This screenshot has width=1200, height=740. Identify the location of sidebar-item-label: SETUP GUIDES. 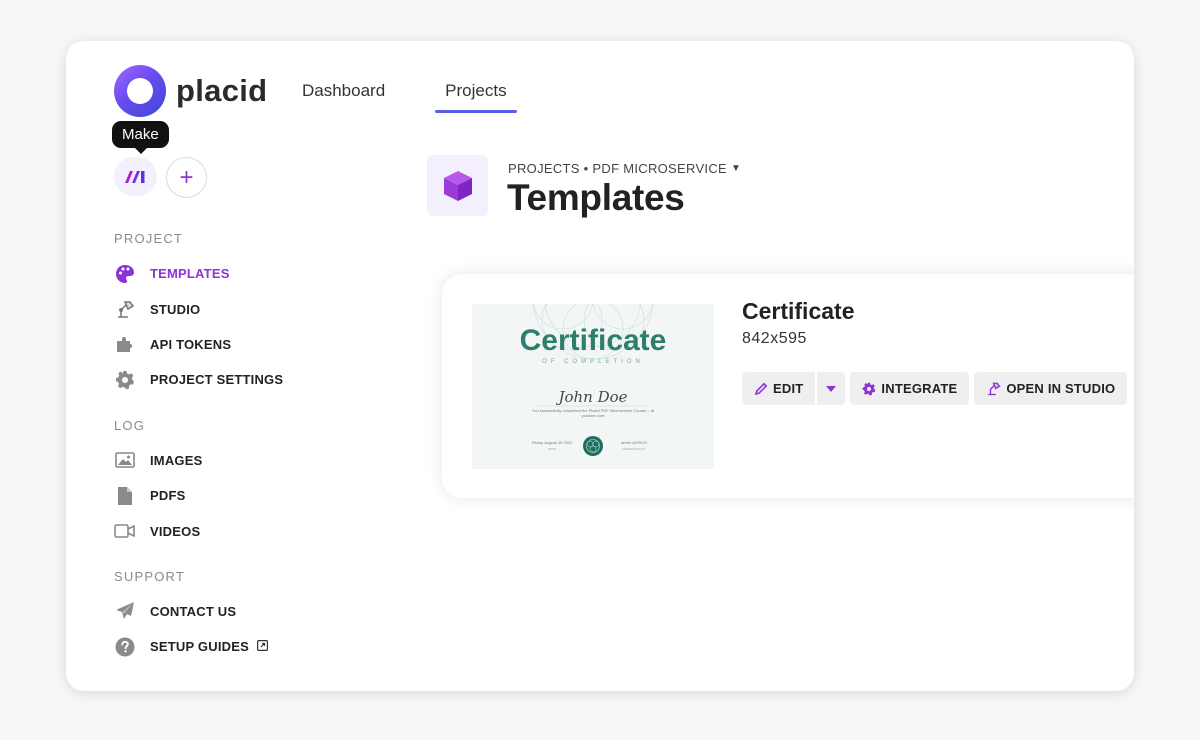
(199, 647).